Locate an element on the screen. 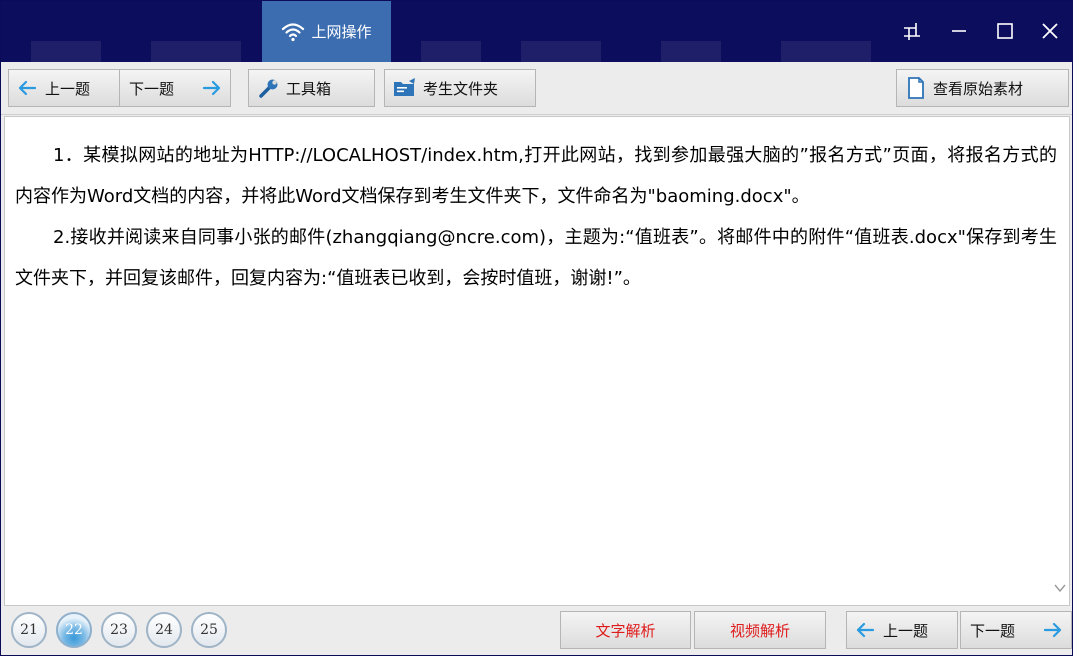  toolbox-button: 工具箱 is located at coordinates (311, 88).